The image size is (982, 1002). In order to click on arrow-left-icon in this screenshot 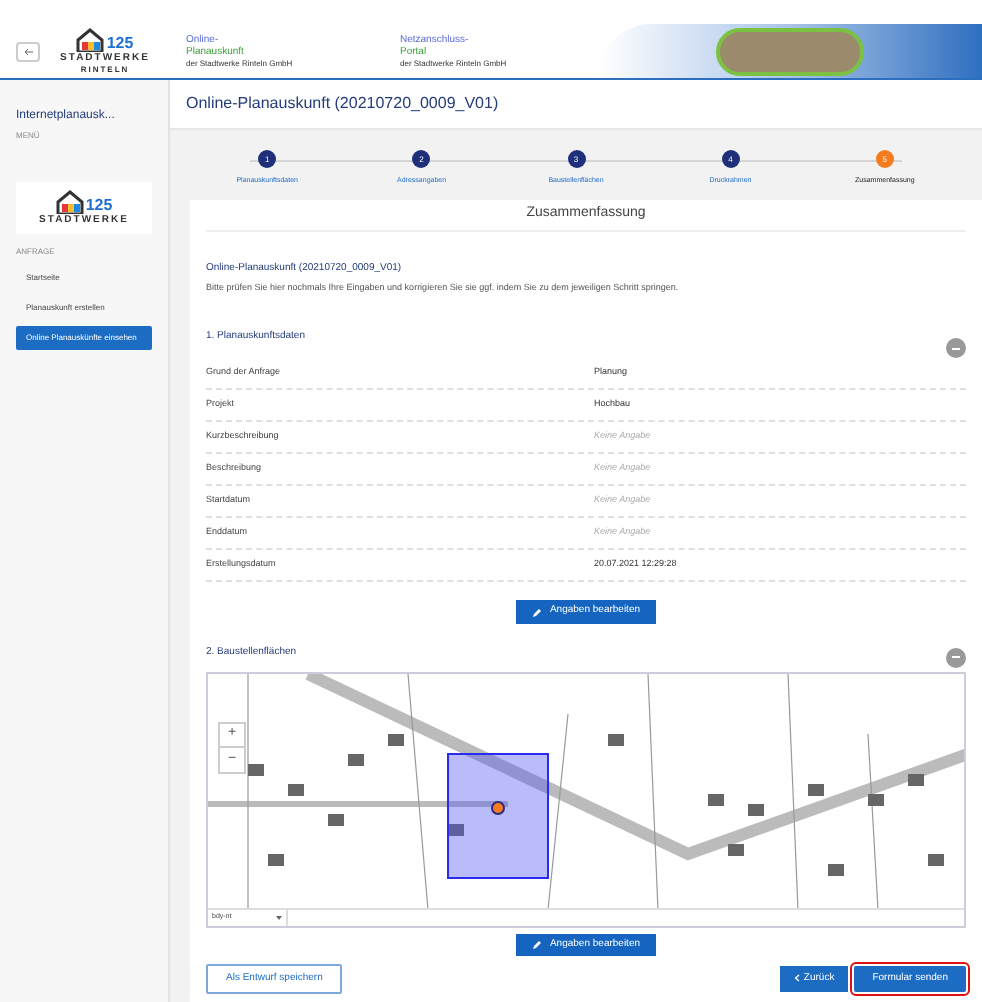, I will do `click(28, 51)`.